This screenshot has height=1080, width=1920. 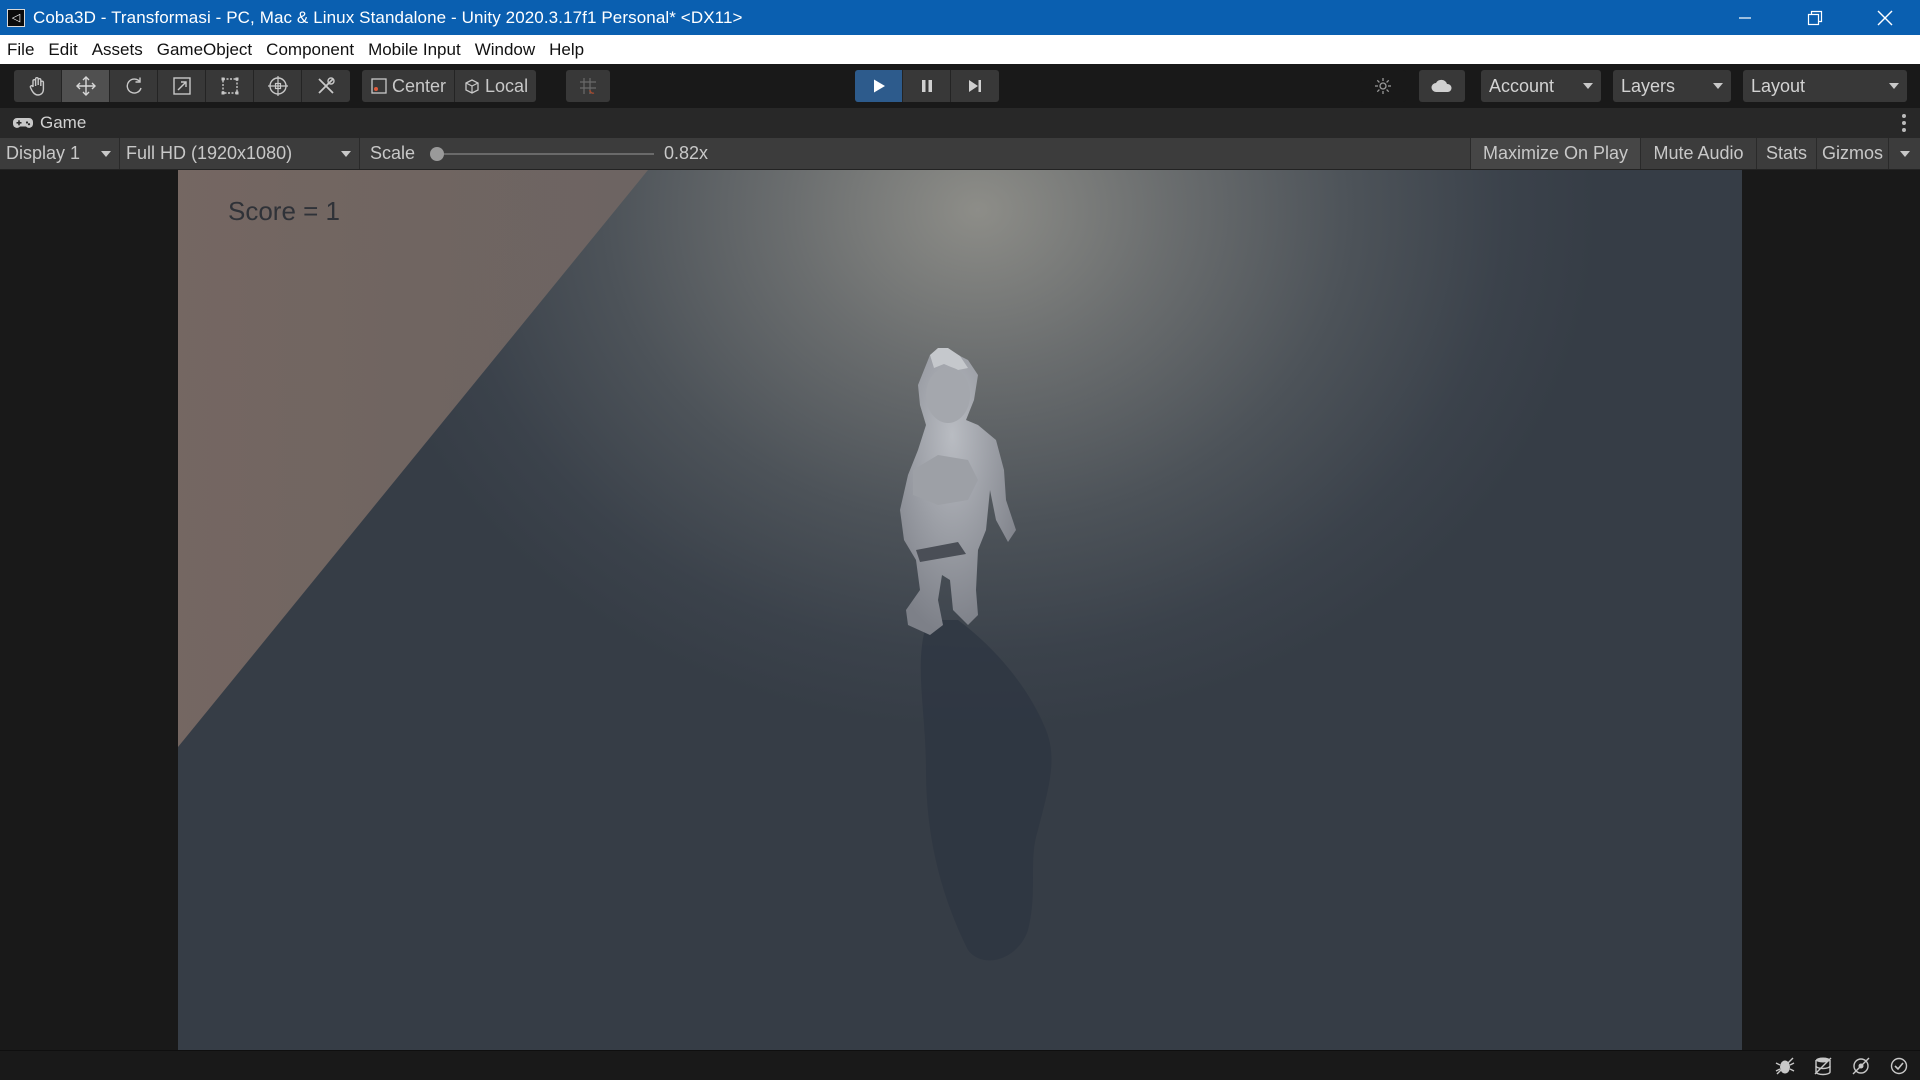 I want to click on window-controls, so click(x=1815, y=17).